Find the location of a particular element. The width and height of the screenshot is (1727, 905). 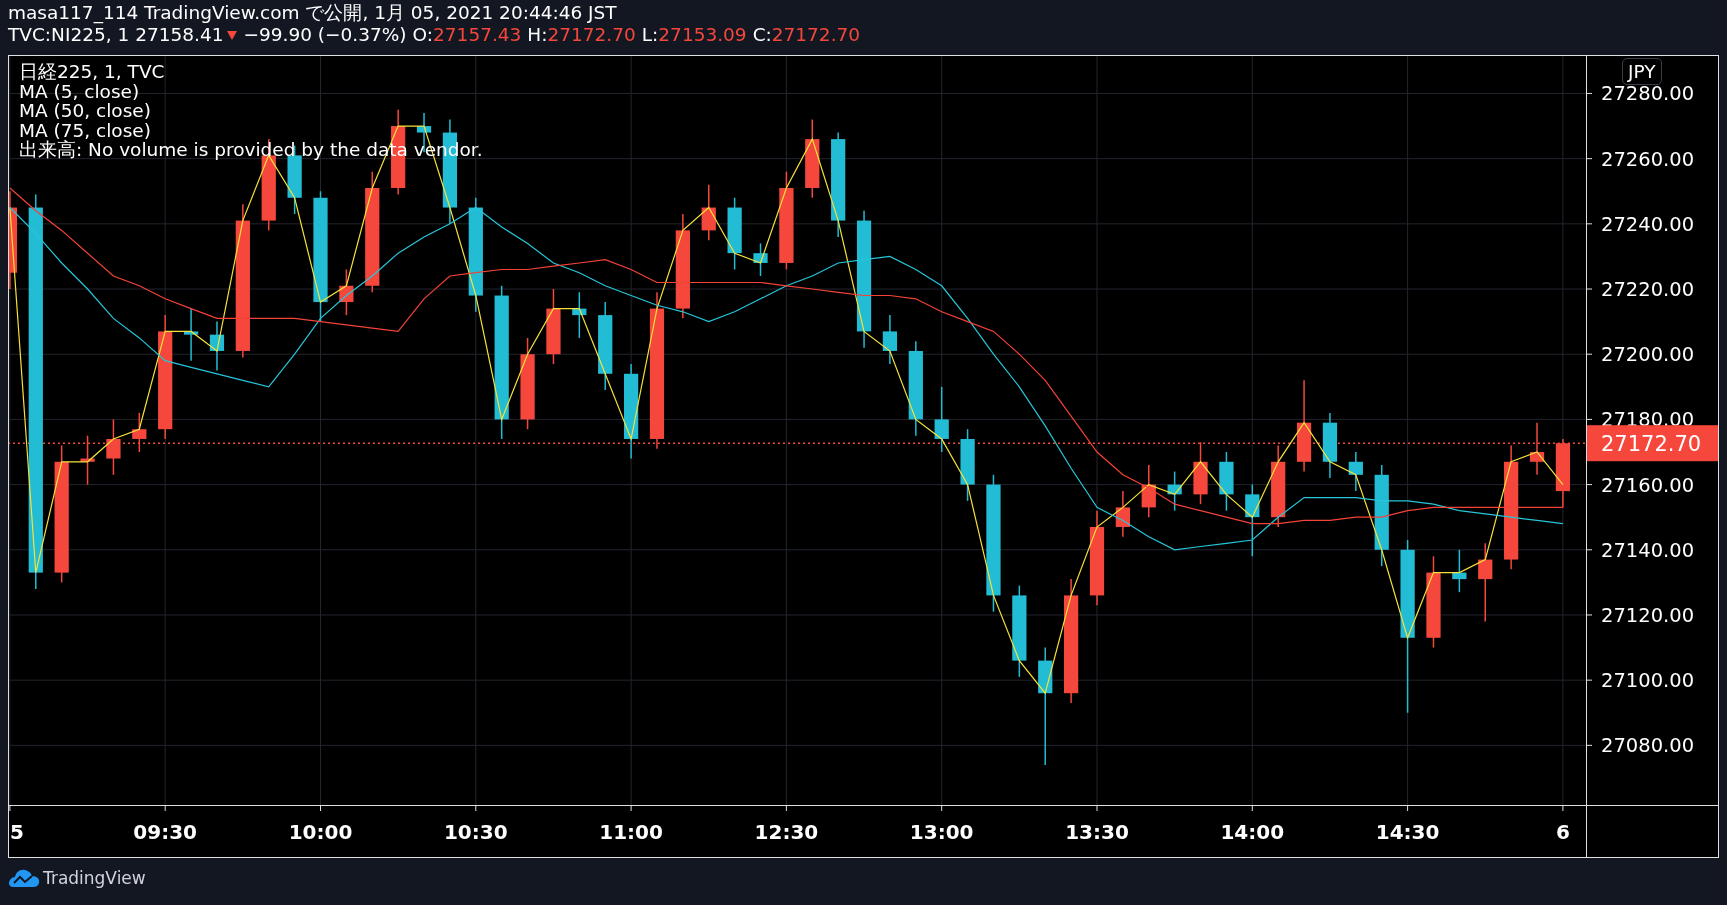

time-label: 10:30 is located at coordinates (475, 832).